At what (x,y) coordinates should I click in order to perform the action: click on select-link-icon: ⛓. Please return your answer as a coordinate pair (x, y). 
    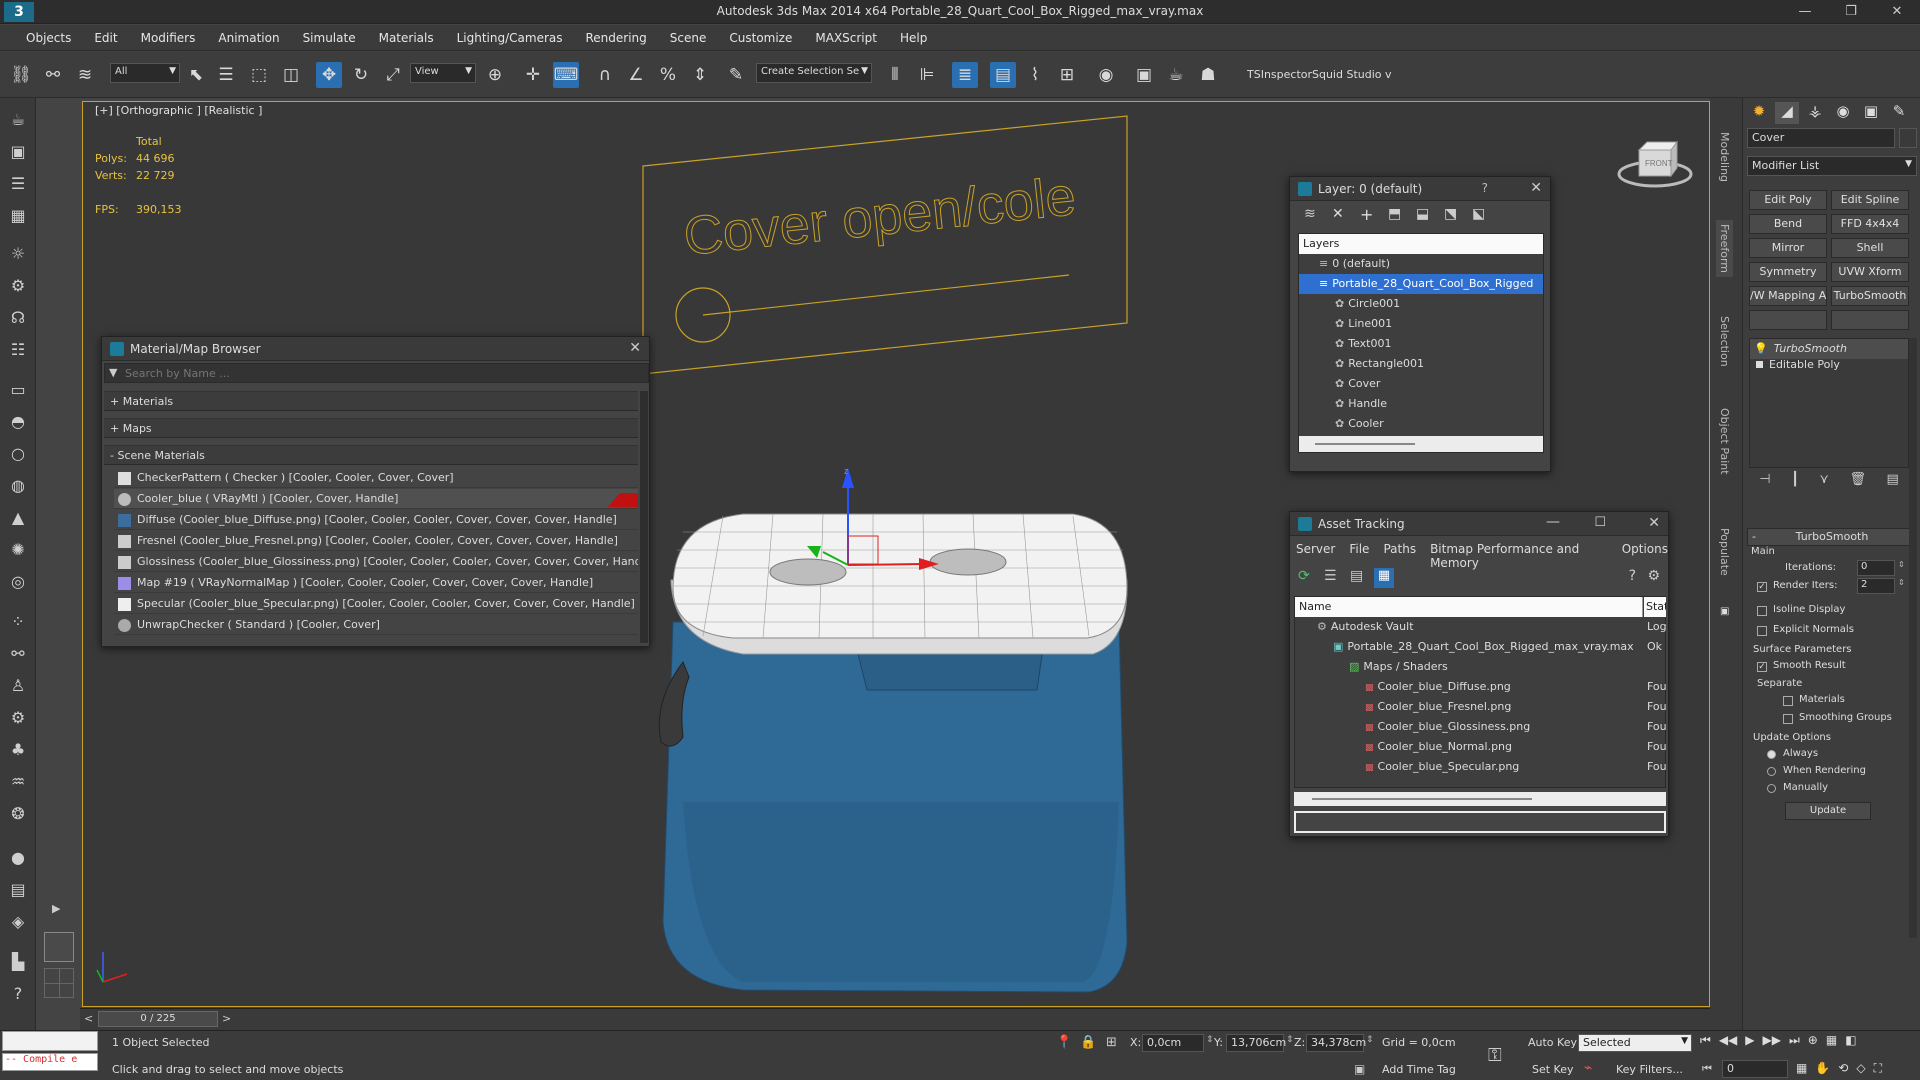
    Looking at the image, I should click on (21, 75).